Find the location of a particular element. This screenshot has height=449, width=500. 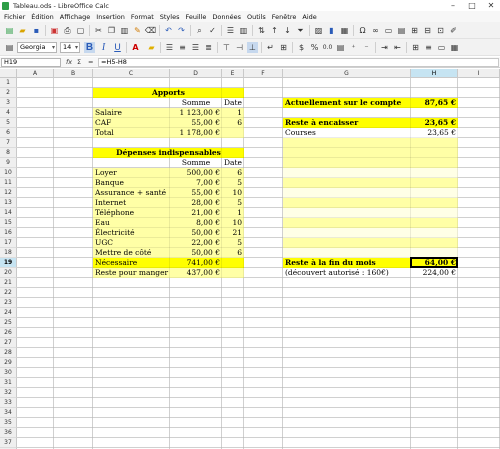

headers-footers-icon: ▤ is located at coordinates (401, 30).